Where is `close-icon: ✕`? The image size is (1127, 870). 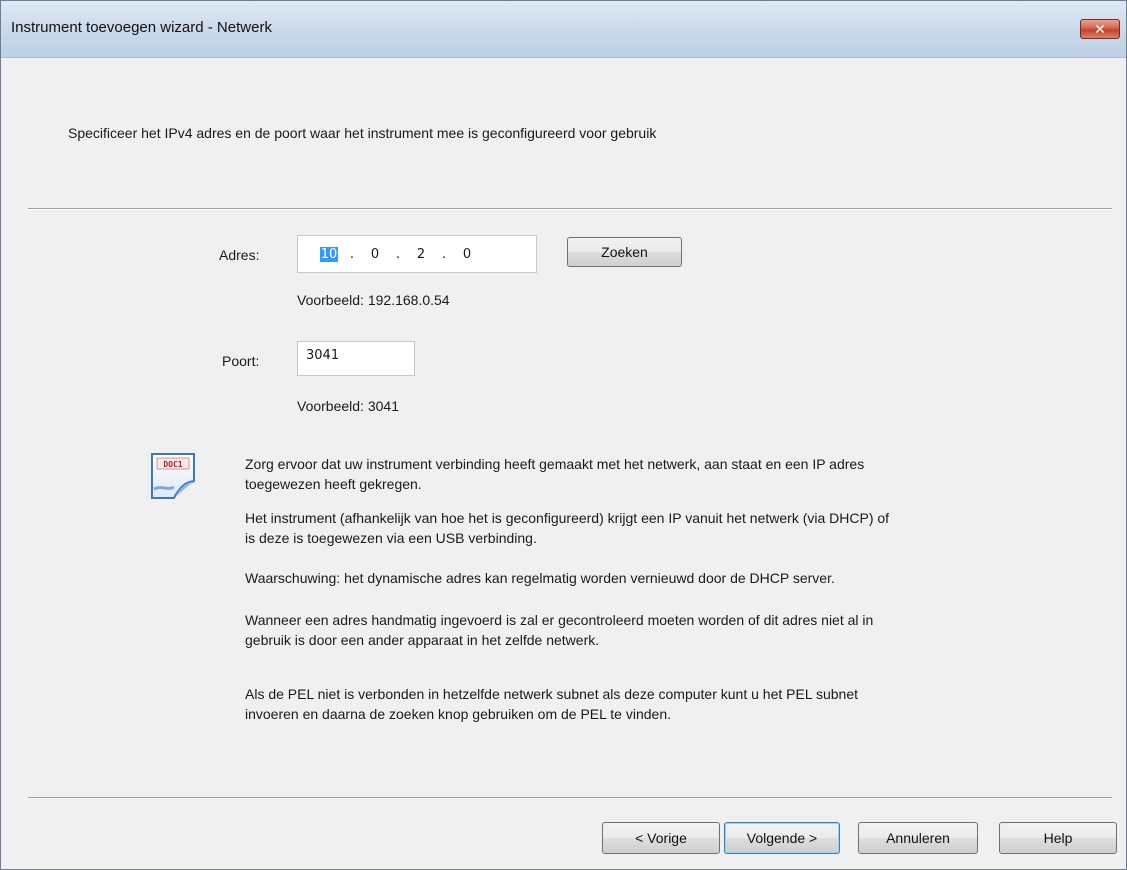
close-icon: ✕ is located at coordinates (1100, 28).